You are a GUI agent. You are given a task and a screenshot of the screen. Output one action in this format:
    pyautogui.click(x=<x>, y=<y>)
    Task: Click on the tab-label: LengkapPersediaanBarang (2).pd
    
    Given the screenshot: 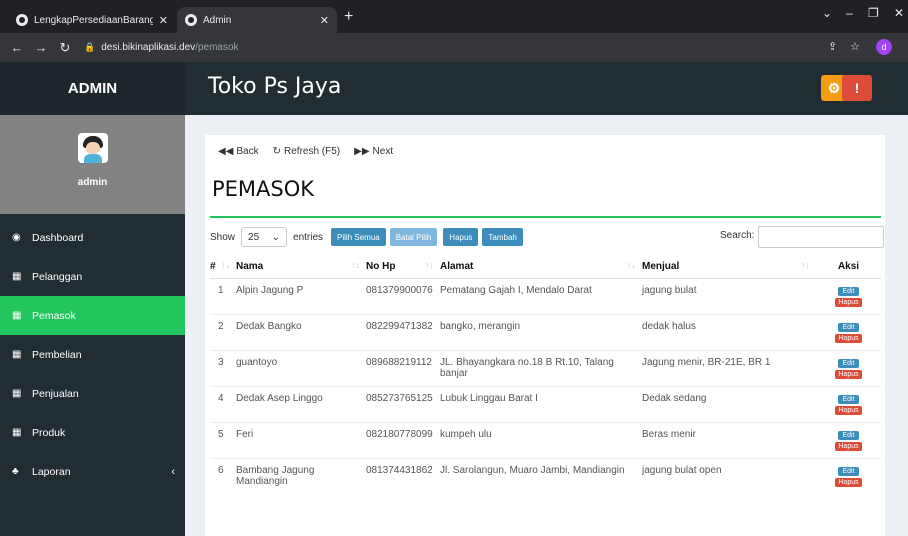 What is the action you would take?
    pyautogui.click(x=93, y=20)
    